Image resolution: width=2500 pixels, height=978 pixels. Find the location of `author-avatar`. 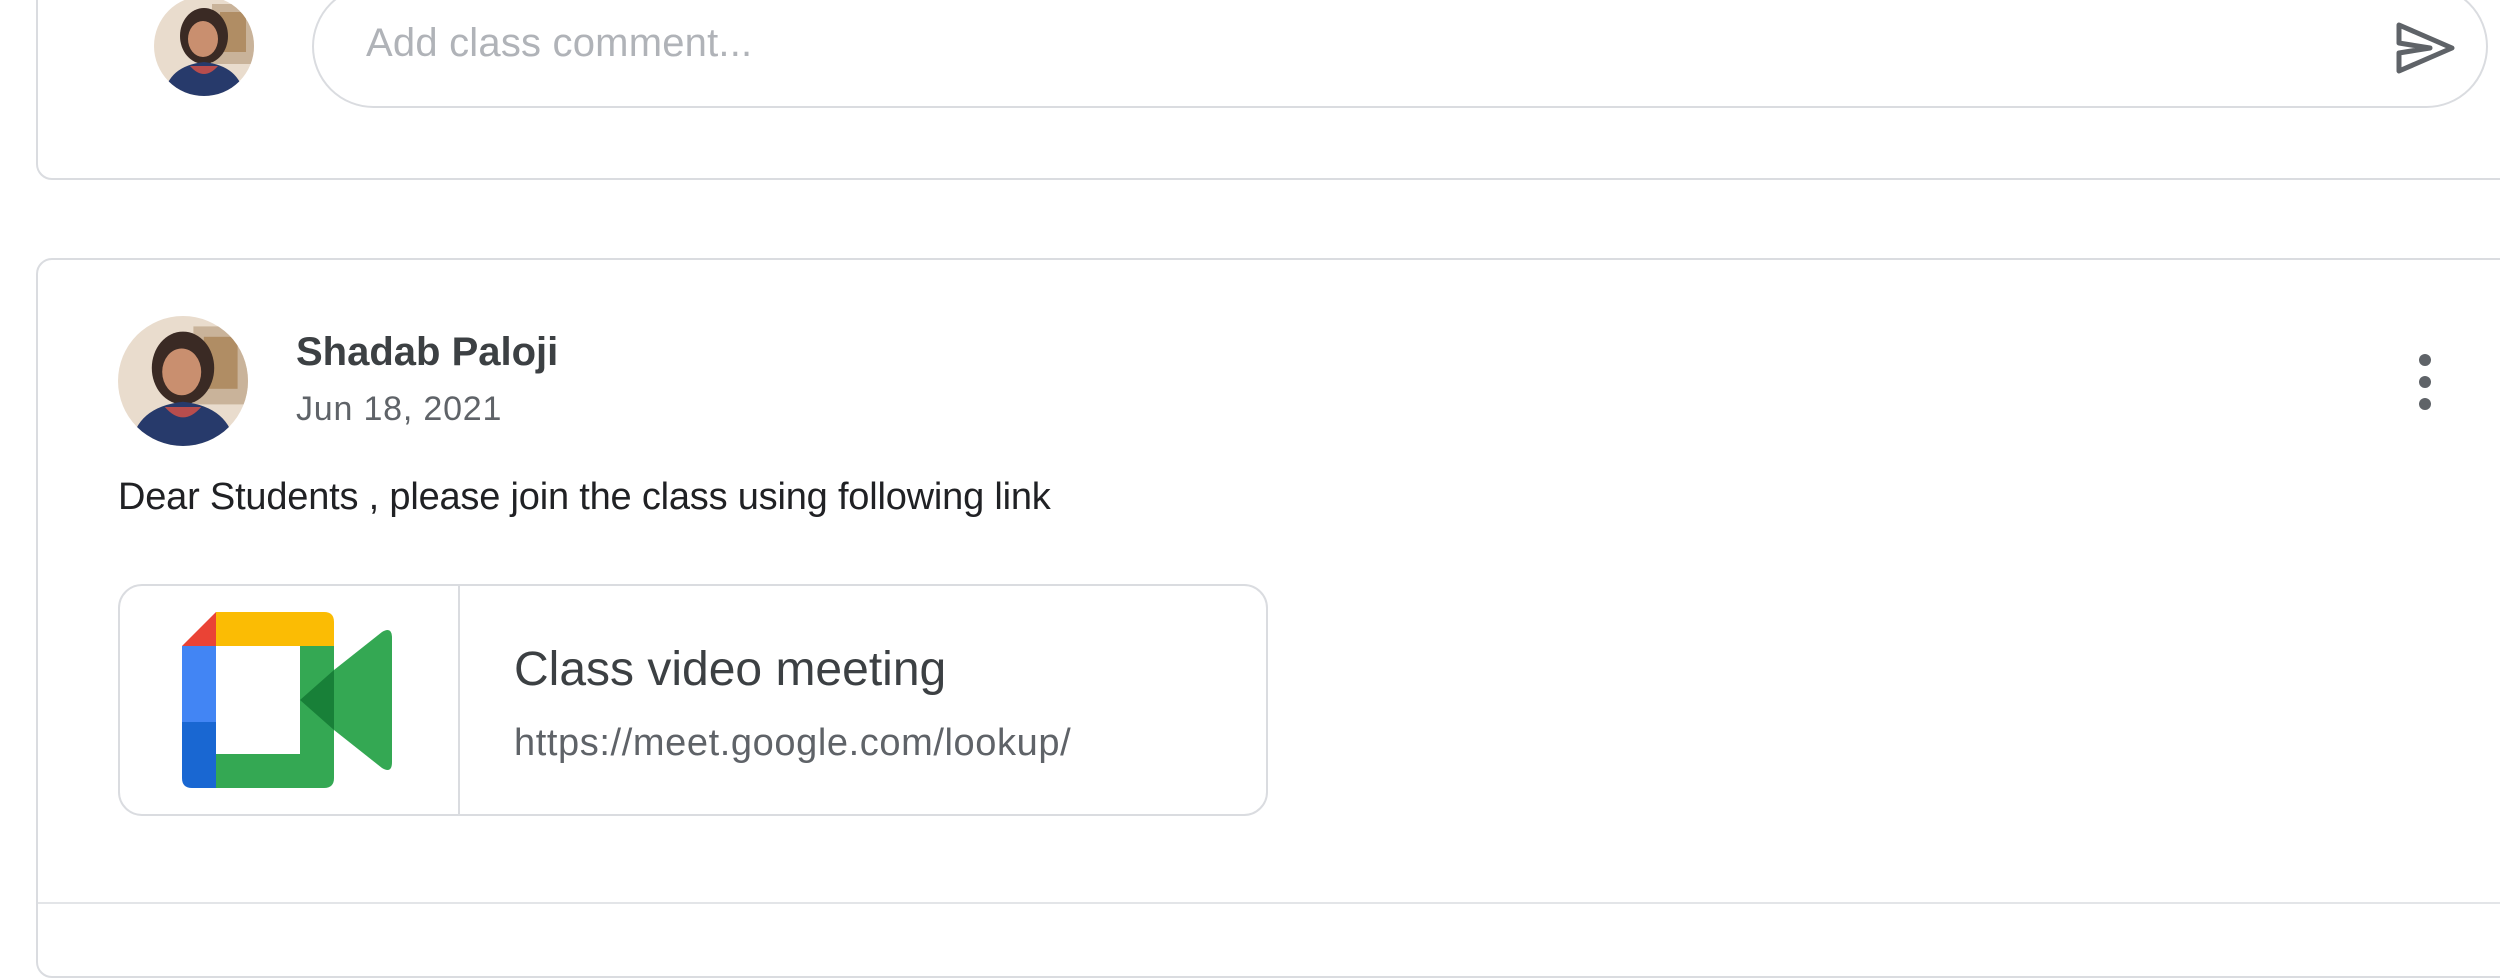

author-avatar is located at coordinates (183, 381).